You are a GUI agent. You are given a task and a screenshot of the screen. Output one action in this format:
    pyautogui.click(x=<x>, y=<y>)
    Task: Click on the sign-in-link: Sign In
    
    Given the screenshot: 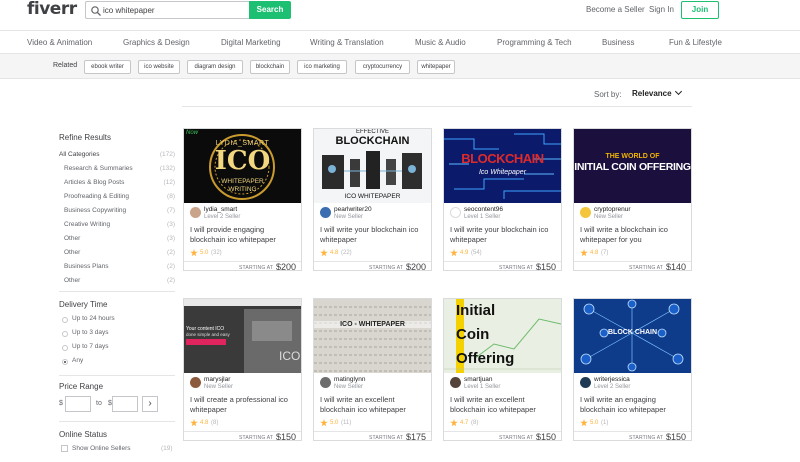 What is the action you would take?
    pyautogui.click(x=661, y=9)
    